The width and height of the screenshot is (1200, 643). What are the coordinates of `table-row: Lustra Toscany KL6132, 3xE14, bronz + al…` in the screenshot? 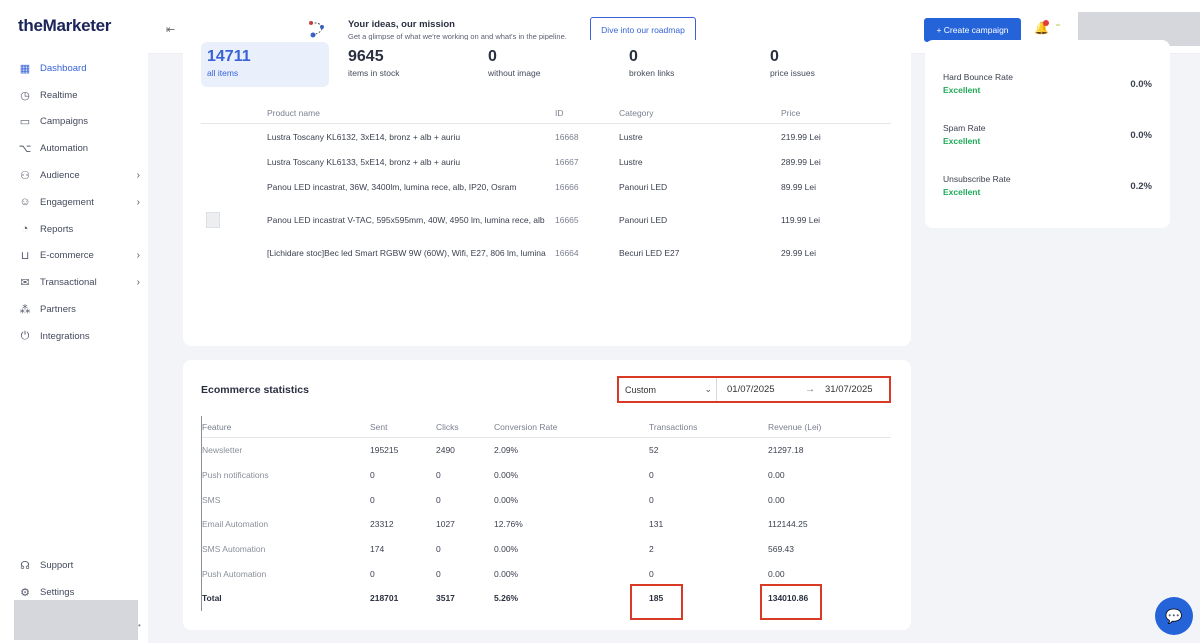 It's located at (546, 136).